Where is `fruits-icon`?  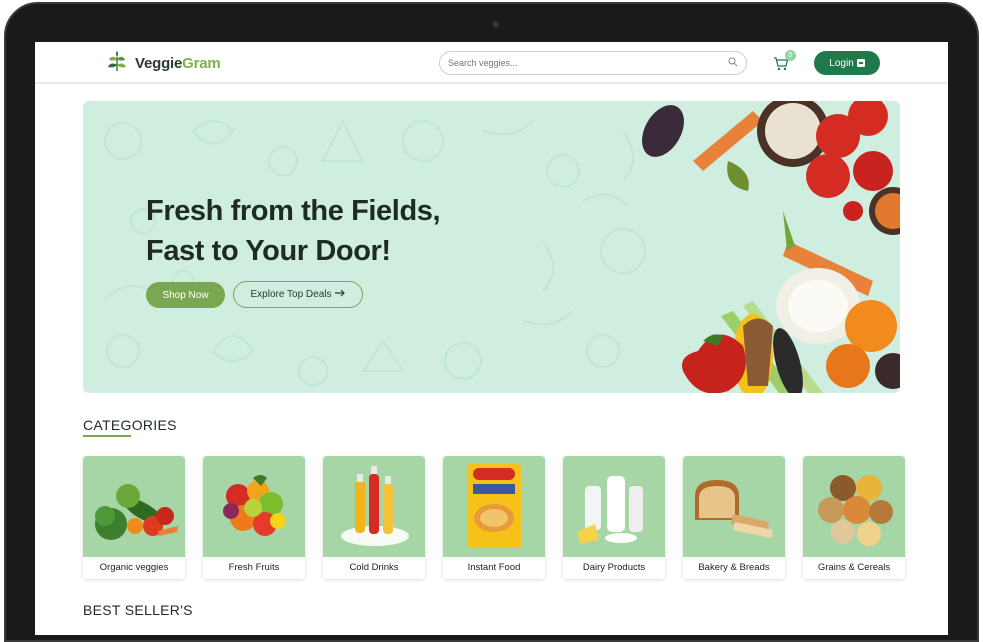 fruits-icon is located at coordinates (254, 505).